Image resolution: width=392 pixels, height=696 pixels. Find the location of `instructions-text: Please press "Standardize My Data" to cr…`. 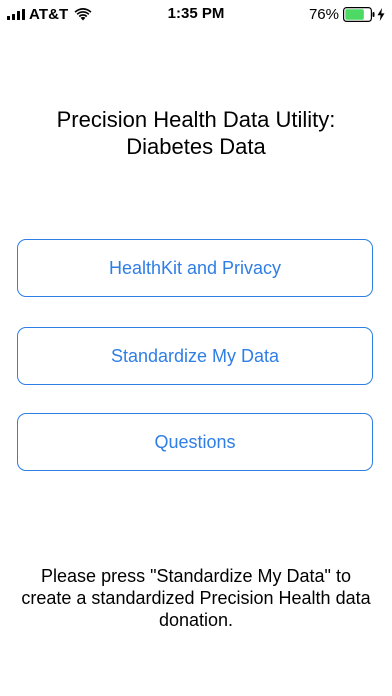

instructions-text: Please press "Standardize My Data" to cr… is located at coordinates (196, 598).